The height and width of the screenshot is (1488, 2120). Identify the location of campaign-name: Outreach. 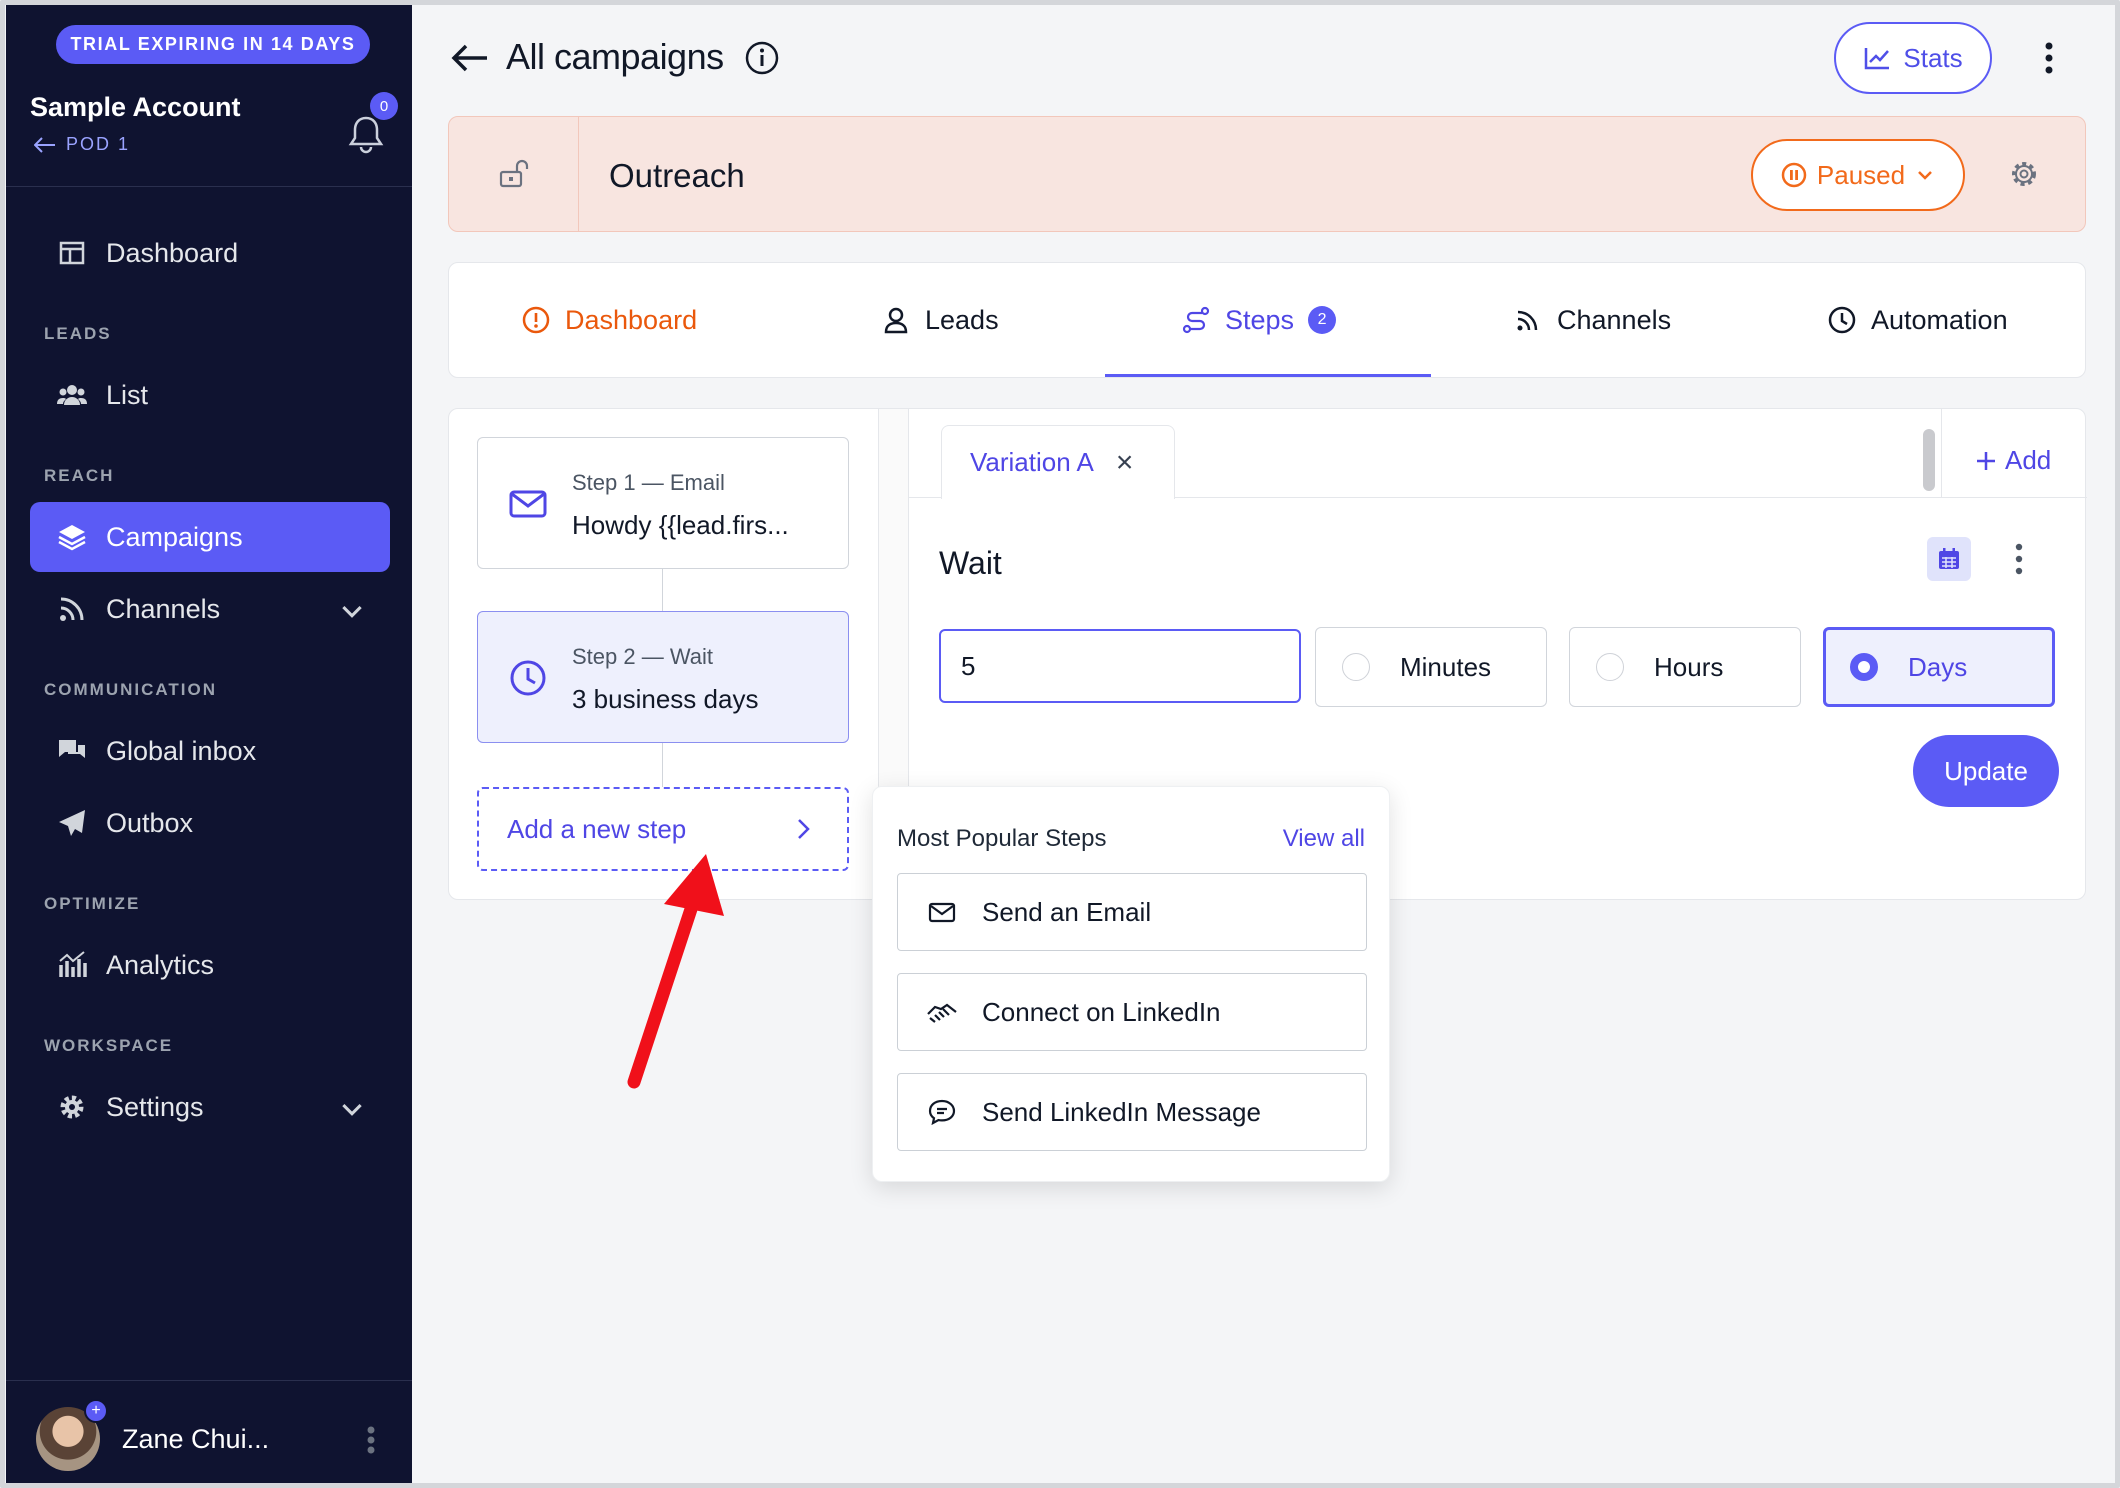
(677, 176).